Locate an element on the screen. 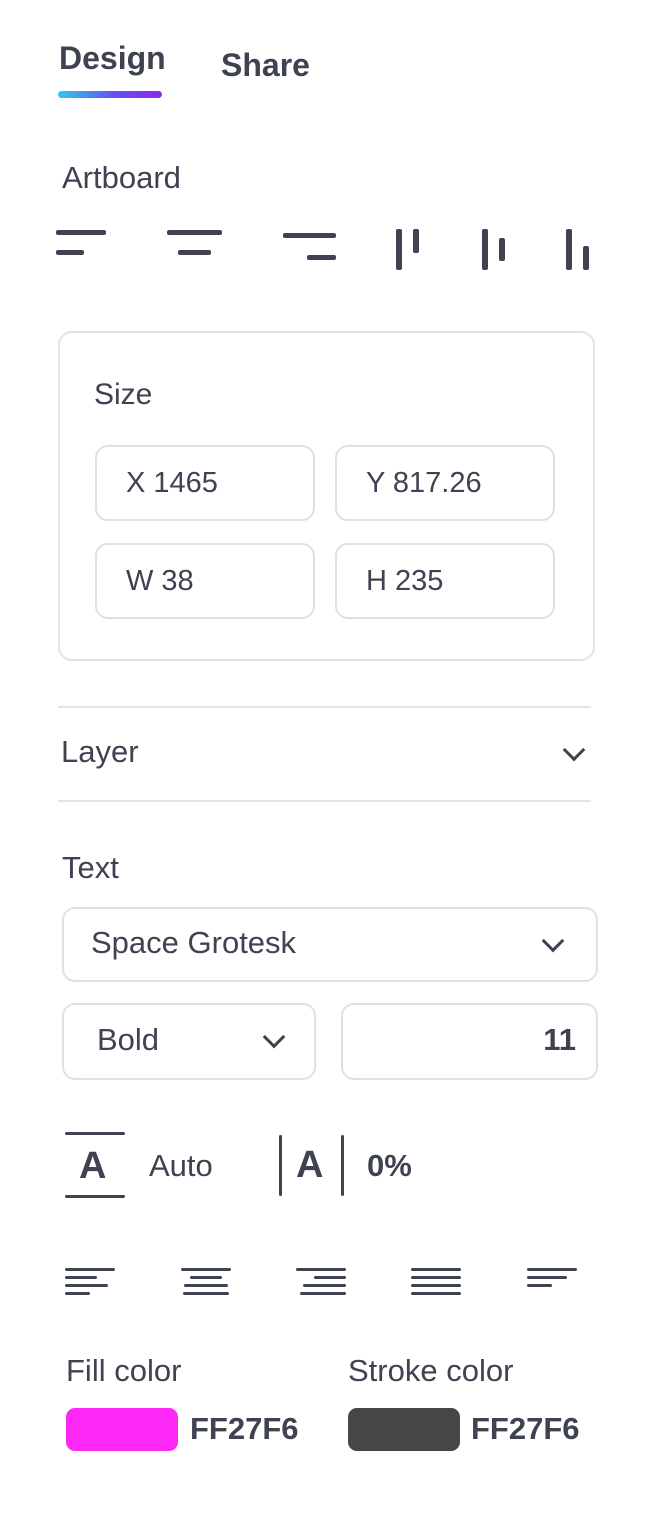  line-height-icon: A is located at coordinates (96, 1166).